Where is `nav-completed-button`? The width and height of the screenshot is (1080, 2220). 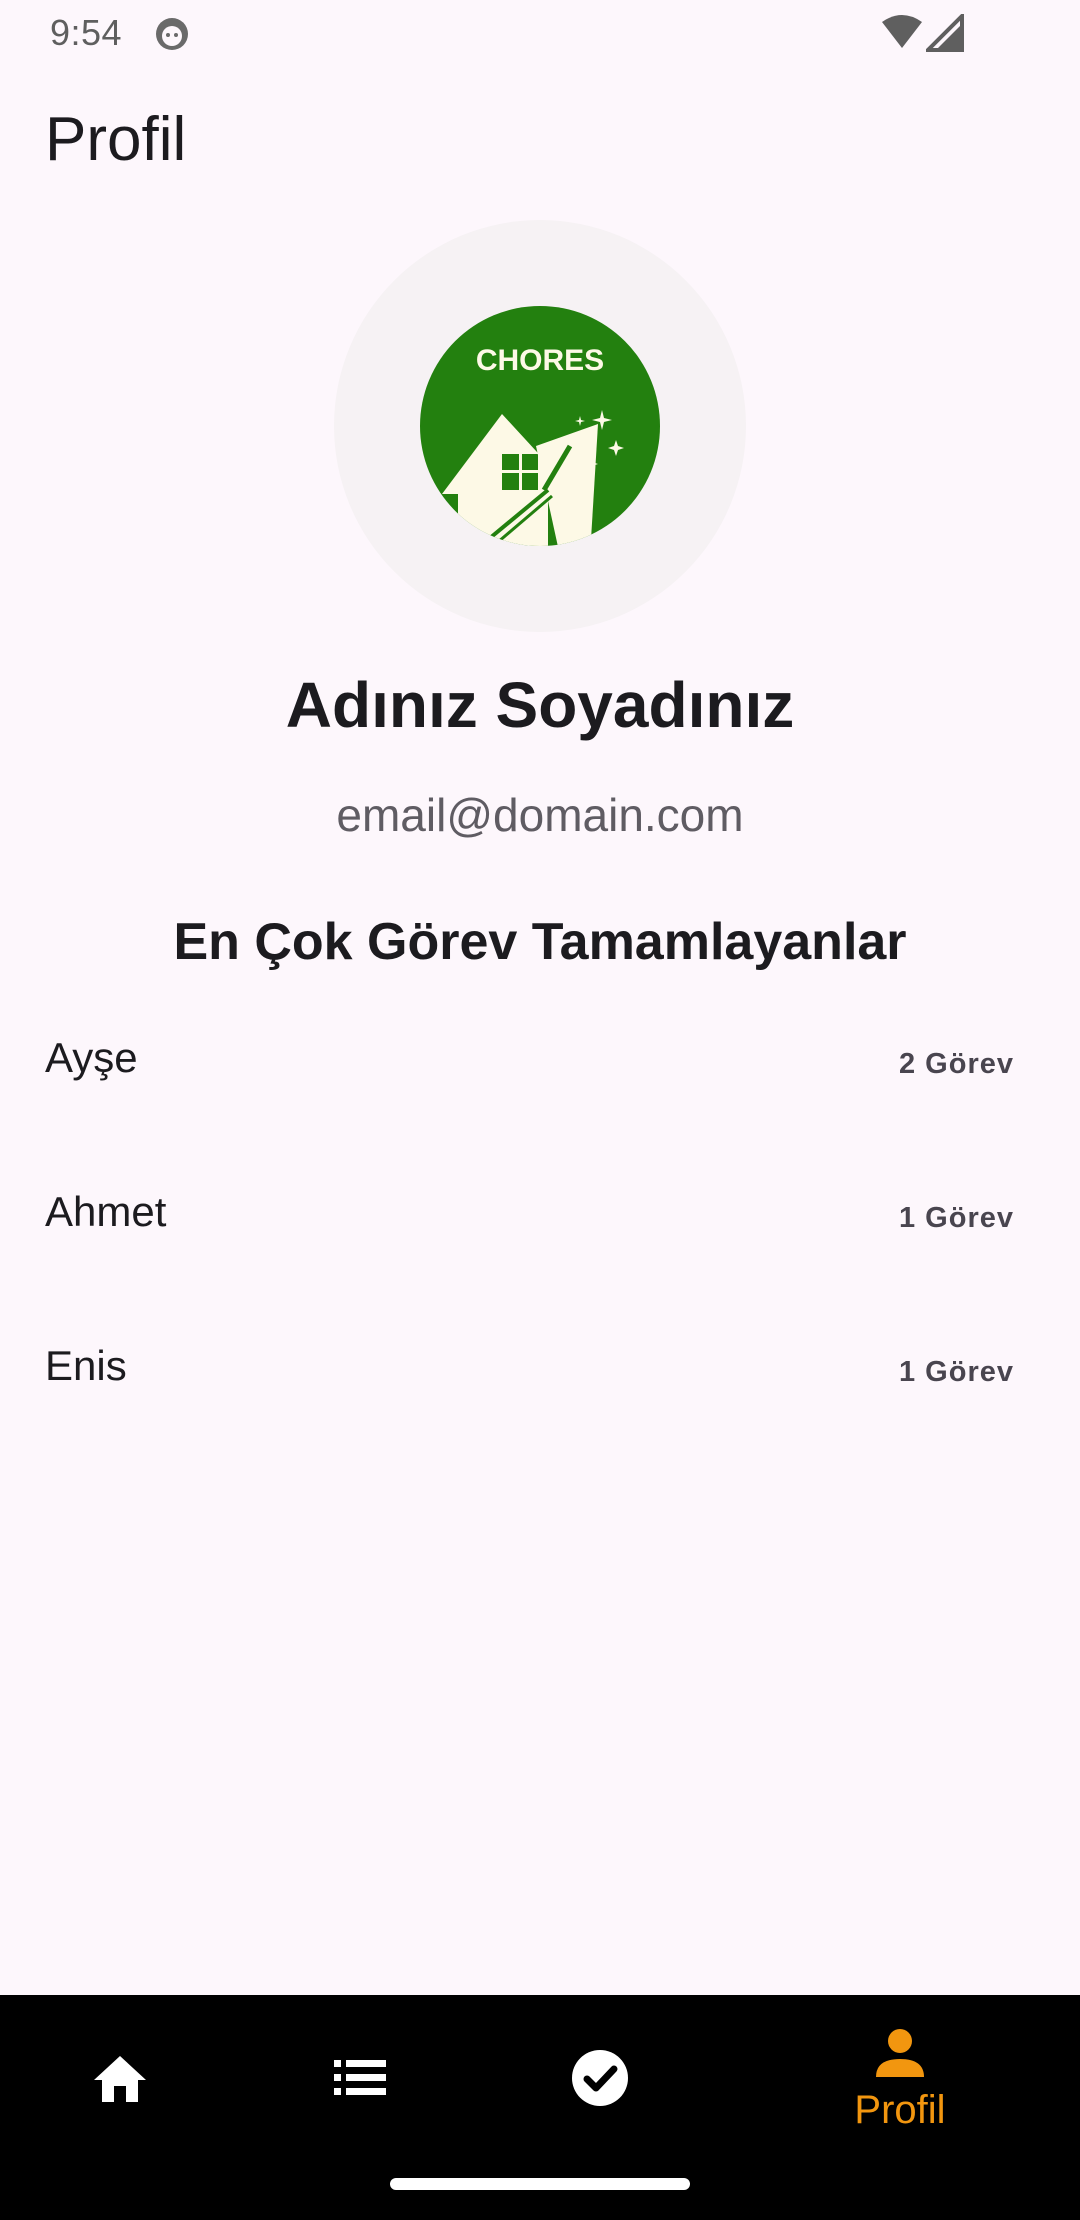 nav-completed-button is located at coordinates (600, 2080).